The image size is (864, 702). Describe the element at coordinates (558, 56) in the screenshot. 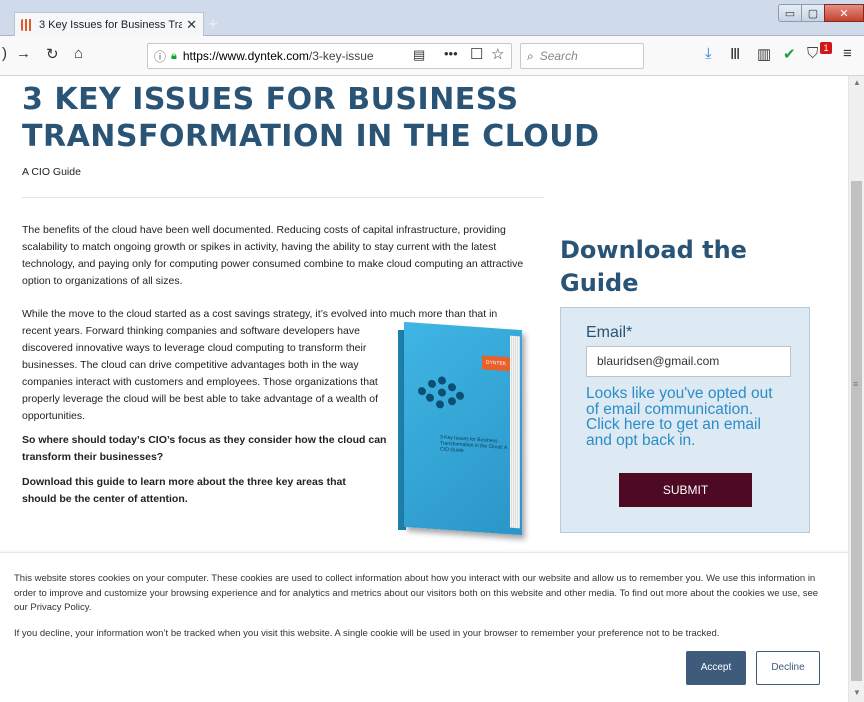

I see `search-placeholder: Search` at that location.